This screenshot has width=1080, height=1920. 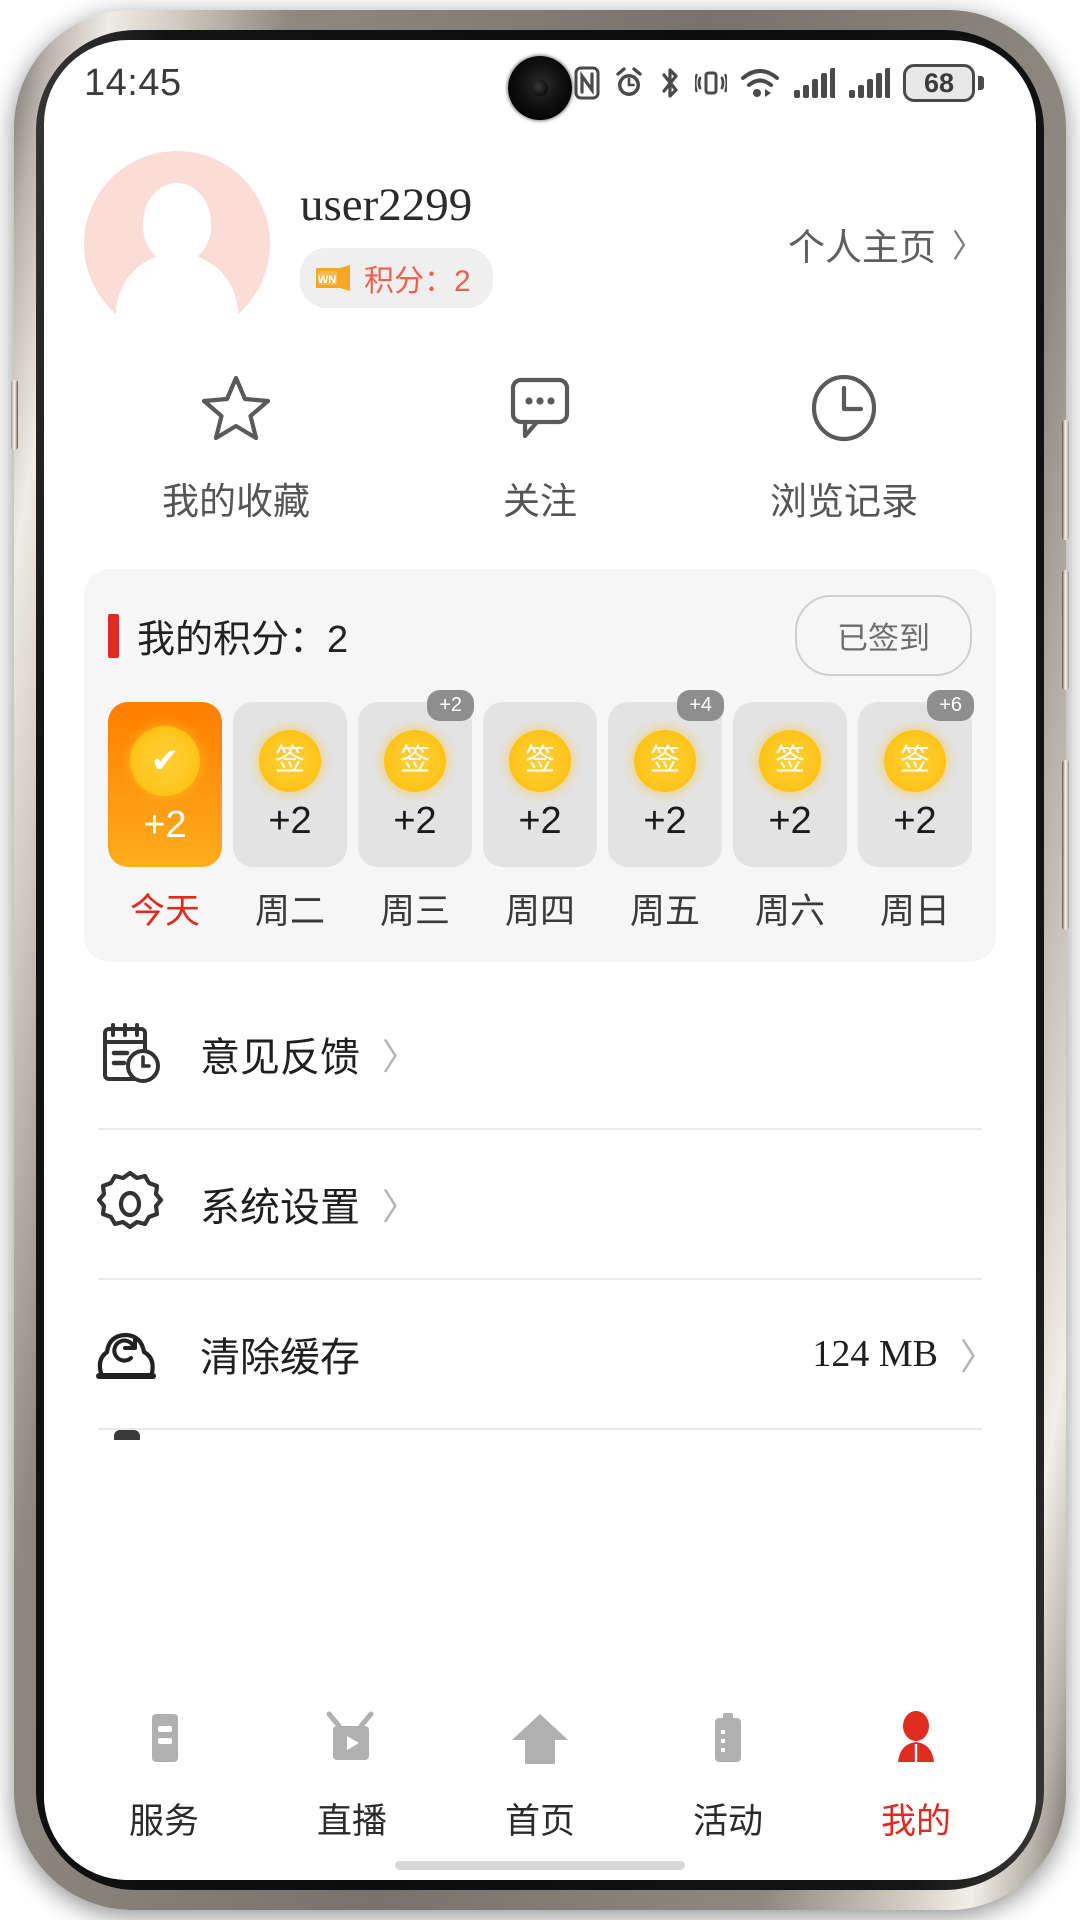 What do you see at coordinates (540, 1742) in the screenshot?
I see `home-icon` at bounding box center [540, 1742].